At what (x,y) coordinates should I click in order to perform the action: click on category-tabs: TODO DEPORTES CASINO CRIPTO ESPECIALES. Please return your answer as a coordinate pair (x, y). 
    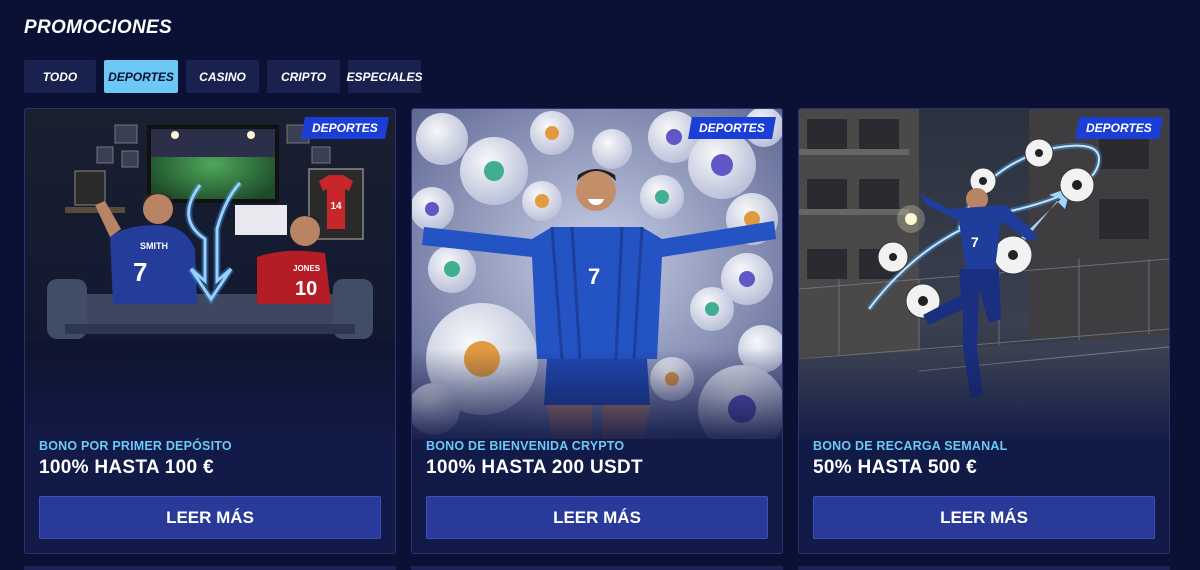
    Looking at the image, I should click on (223, 76).